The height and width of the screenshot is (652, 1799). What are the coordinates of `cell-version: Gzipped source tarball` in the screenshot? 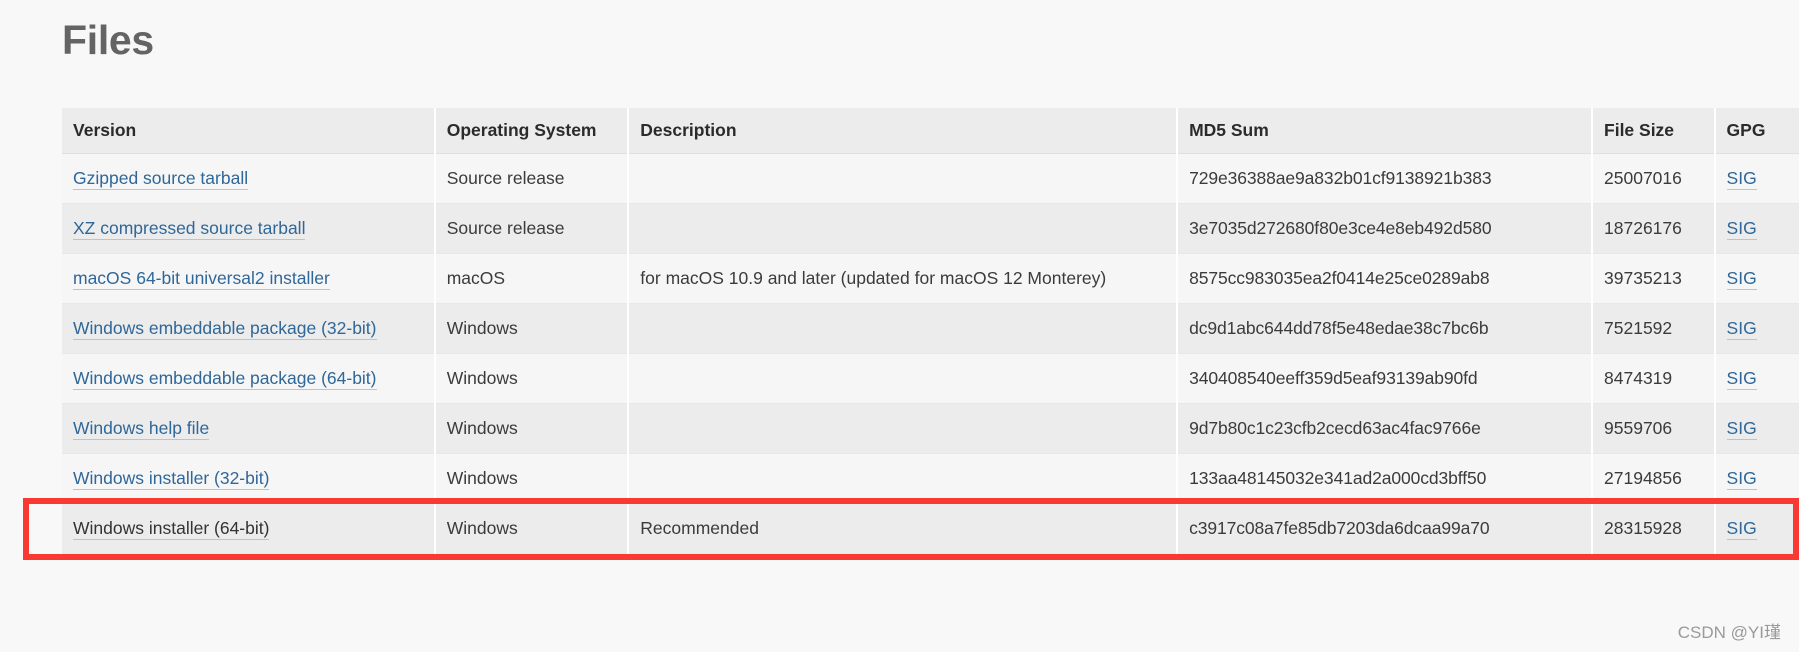 It's located at (248, 178).